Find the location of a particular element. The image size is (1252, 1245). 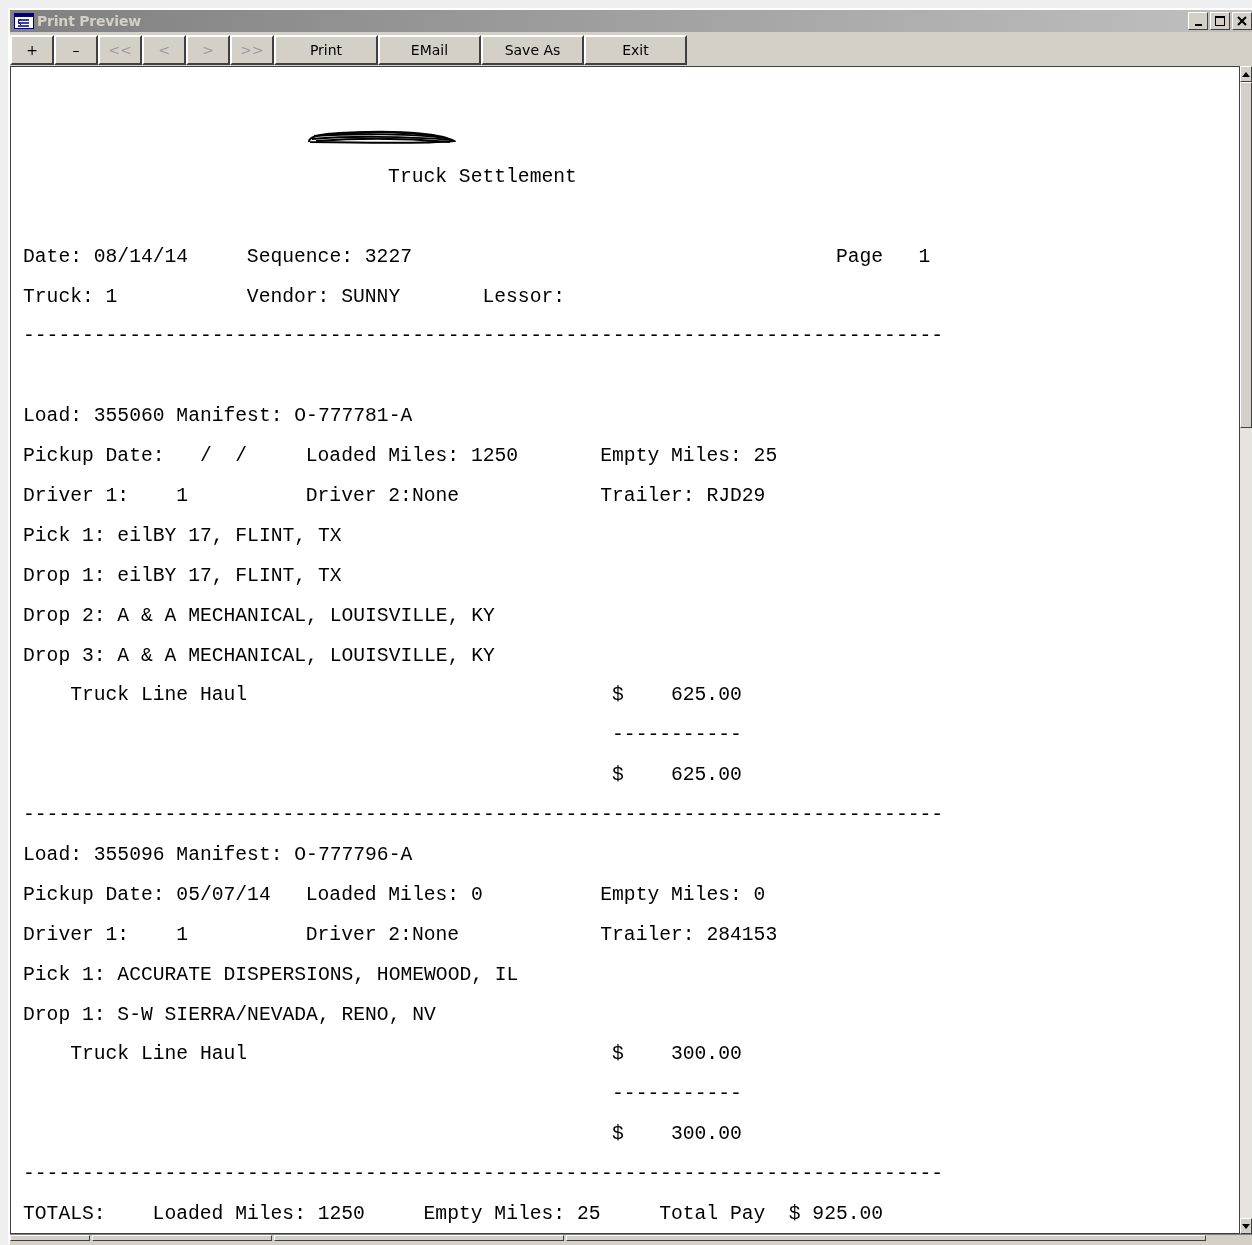

loaded-miles: Loaded Miles: 1250 is located at coordinates (411, 456).